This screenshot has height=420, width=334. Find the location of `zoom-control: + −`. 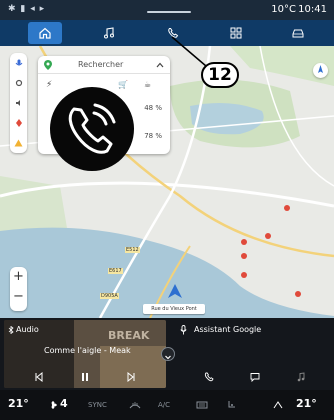

zoom-control: + − is located at coordinates (18, 289).